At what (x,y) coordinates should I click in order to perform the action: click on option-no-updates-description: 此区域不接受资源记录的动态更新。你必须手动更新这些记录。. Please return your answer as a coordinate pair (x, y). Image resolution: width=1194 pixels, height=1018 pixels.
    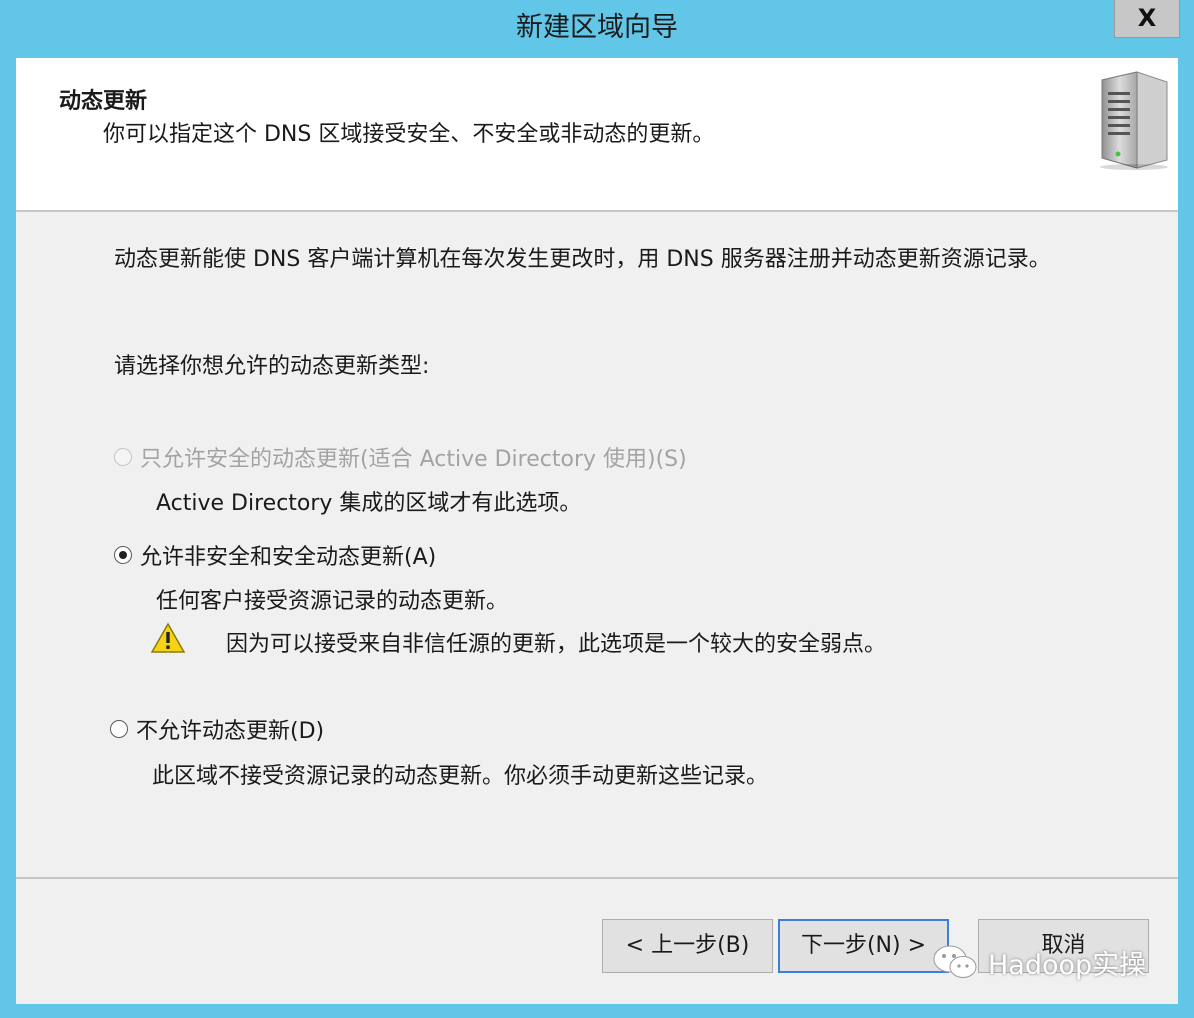
    Looking at the image, I should click on (460, 776).